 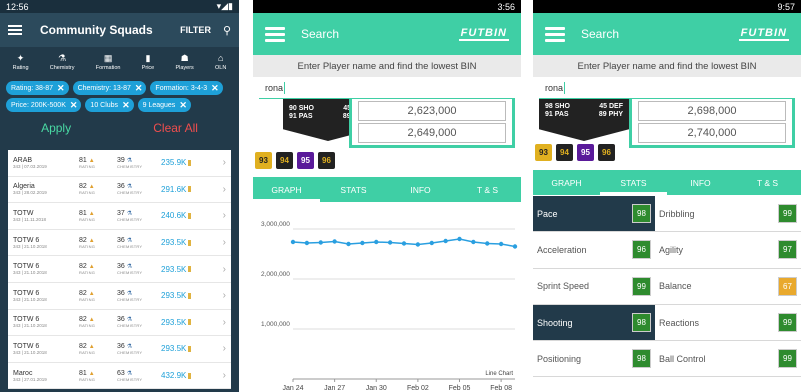 What do you see at coordinates (129, 373) in the screenshot?
I see `chemistry-icon: ⚗` at bounding box center [129, 373].